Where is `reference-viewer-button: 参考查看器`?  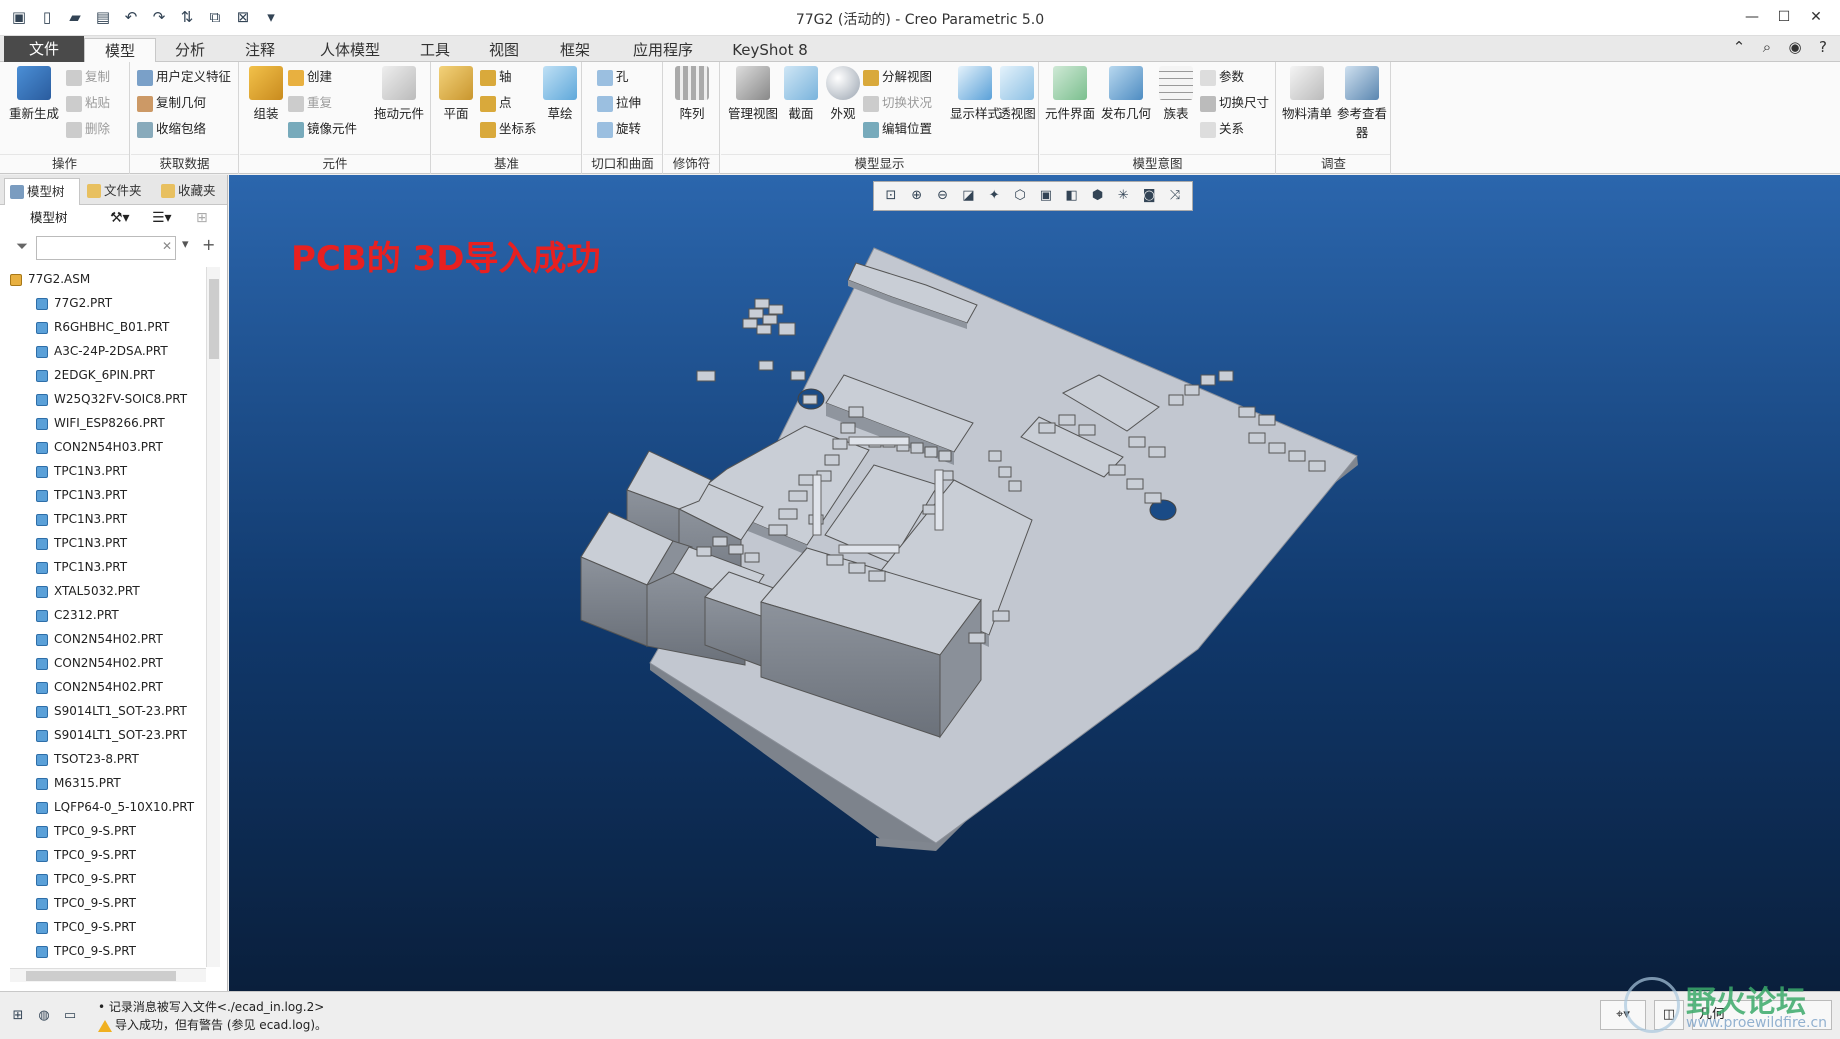
reference-viewer-button: 参考查看器 is located at coordinates (1362, 103).